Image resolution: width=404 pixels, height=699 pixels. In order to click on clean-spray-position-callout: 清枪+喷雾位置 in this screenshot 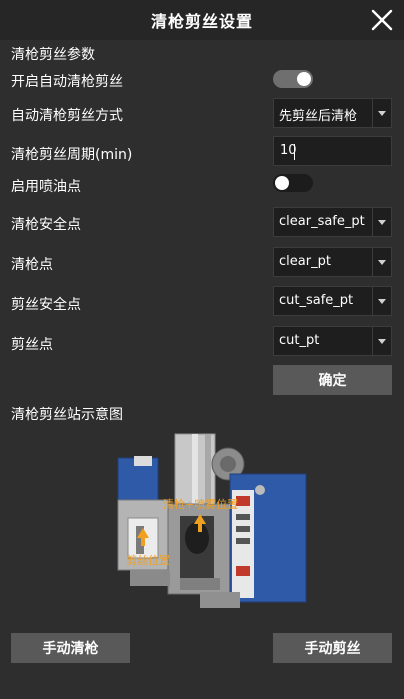, I will do `click(201, 504)`.